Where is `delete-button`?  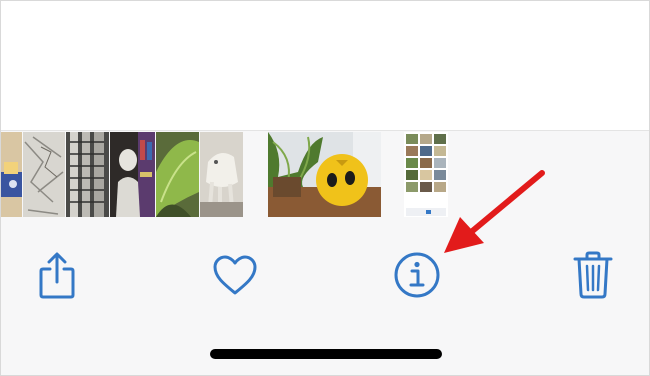 delete-button is located at coordinates (593, 275).